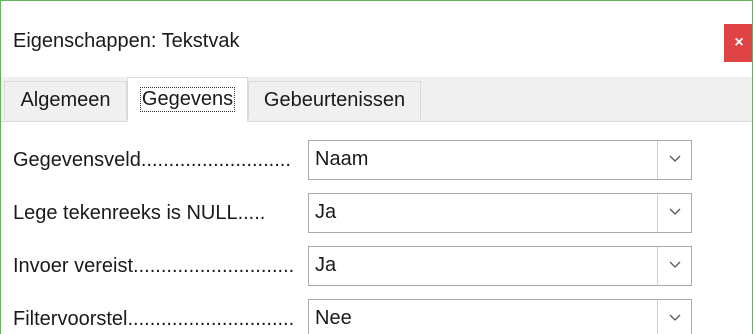  Describe the element at coordinates (500, 316) in the screenshot. I see `filtervoorstel-select: Nee` at that location.